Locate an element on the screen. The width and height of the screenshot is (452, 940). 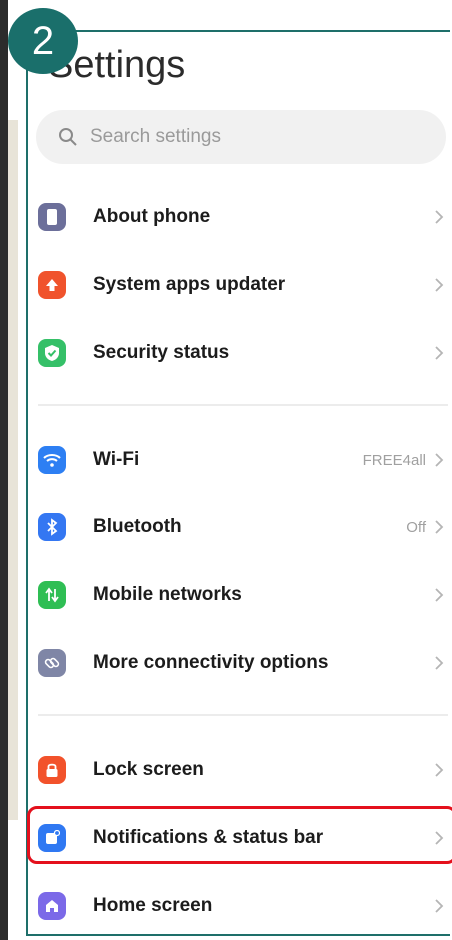
item-label: Mobile networks is located at coordinates (167, 594).